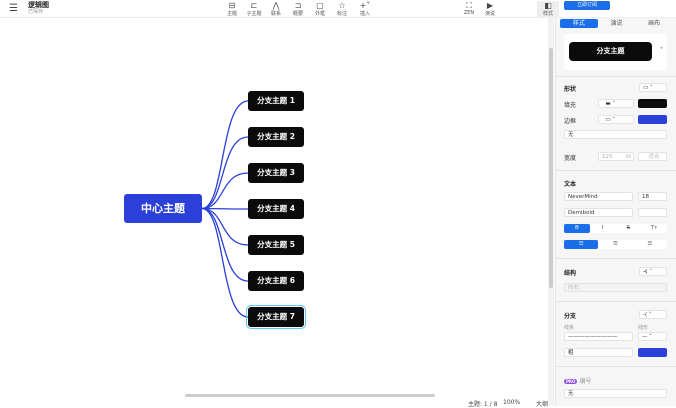 This screenshot has height=408, width=676. I want to click on tab-canvas: 画布, so click(654, 23).